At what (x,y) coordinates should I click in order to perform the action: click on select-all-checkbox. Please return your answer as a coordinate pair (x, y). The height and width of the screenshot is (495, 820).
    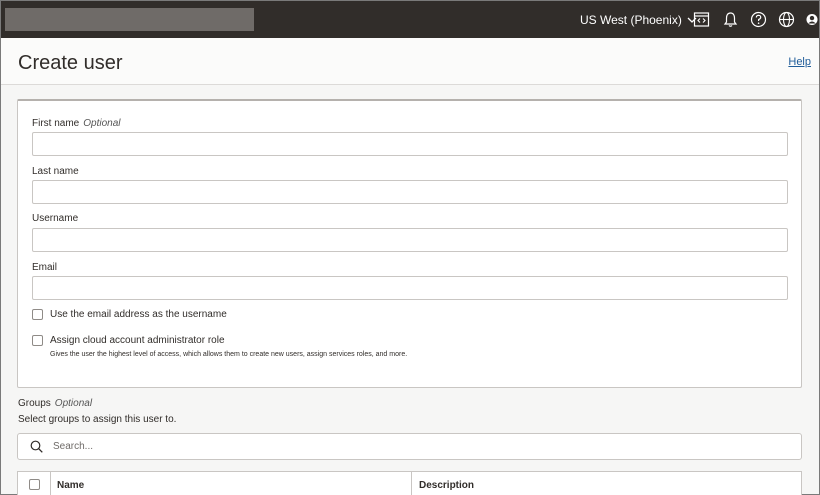
    Looking at the image, I should click on (34, 484).